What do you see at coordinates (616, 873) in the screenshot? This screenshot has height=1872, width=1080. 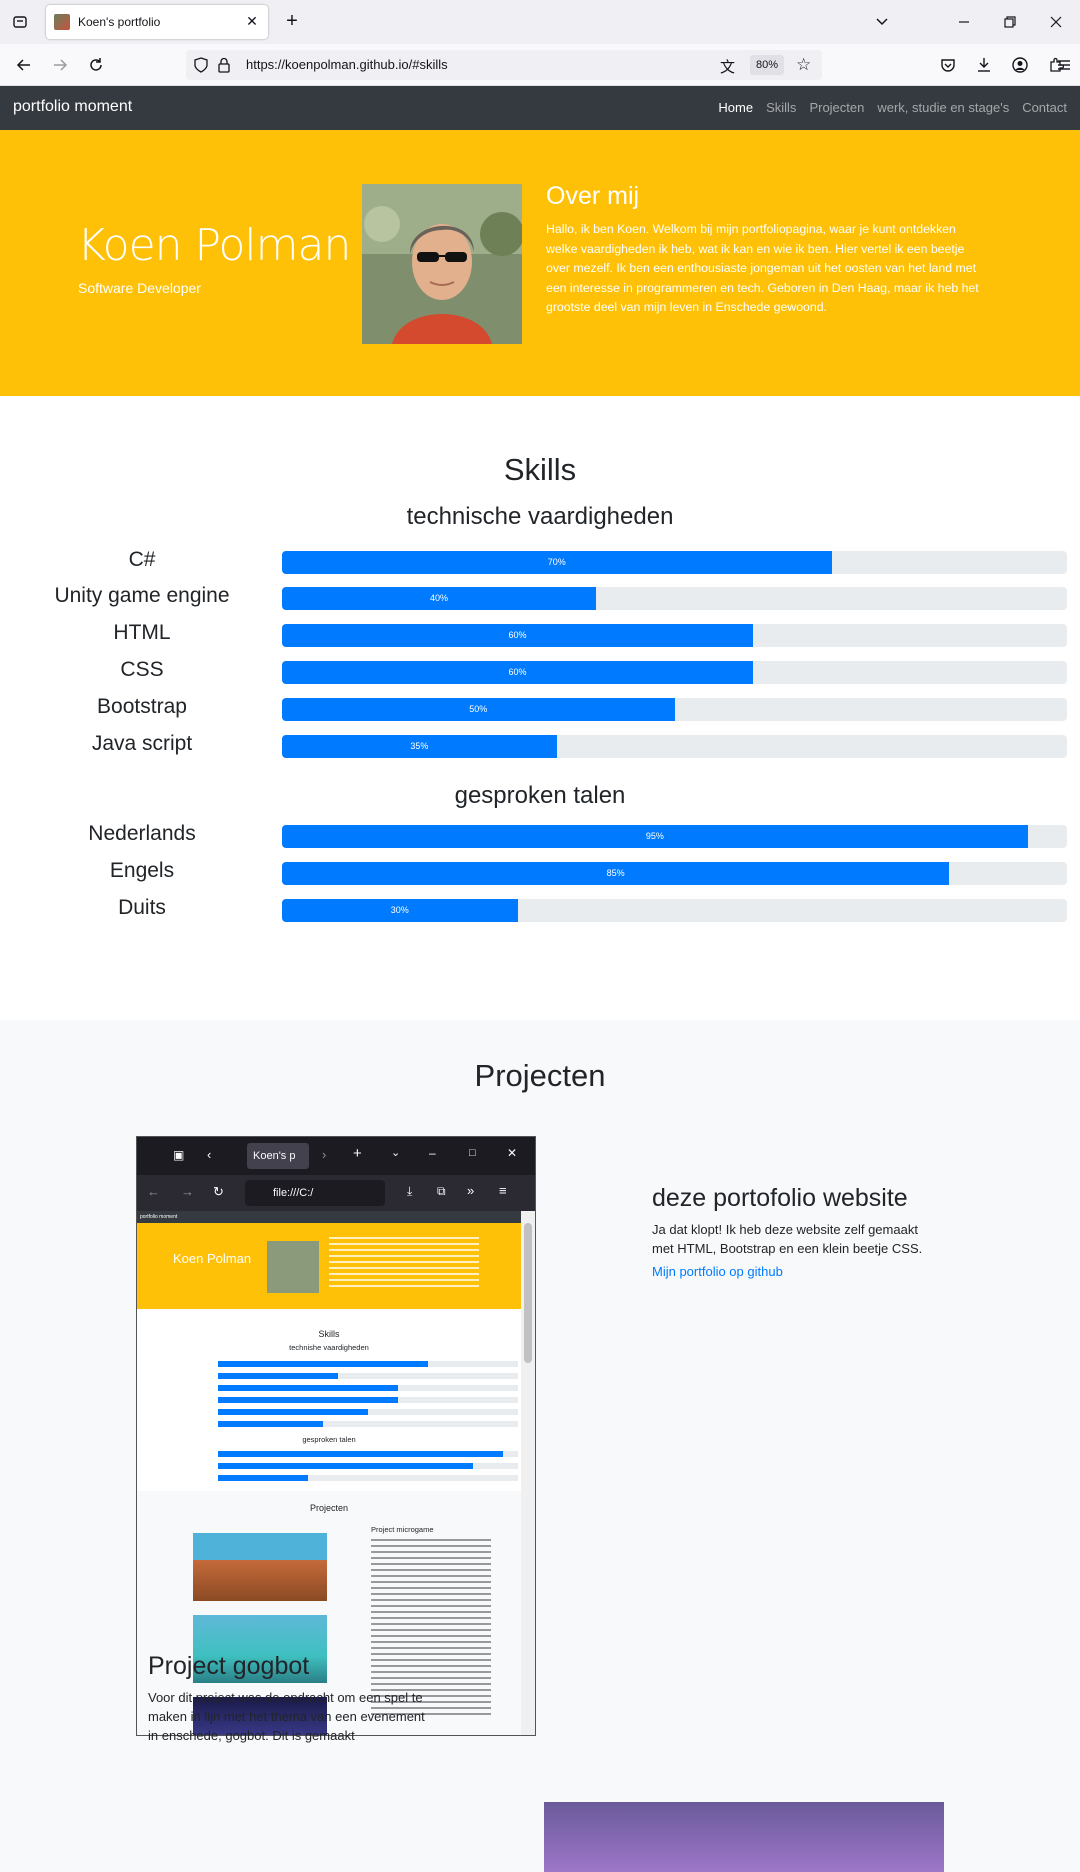 I see `language-bar-fill: 85%` at bounding box center [616, 873].